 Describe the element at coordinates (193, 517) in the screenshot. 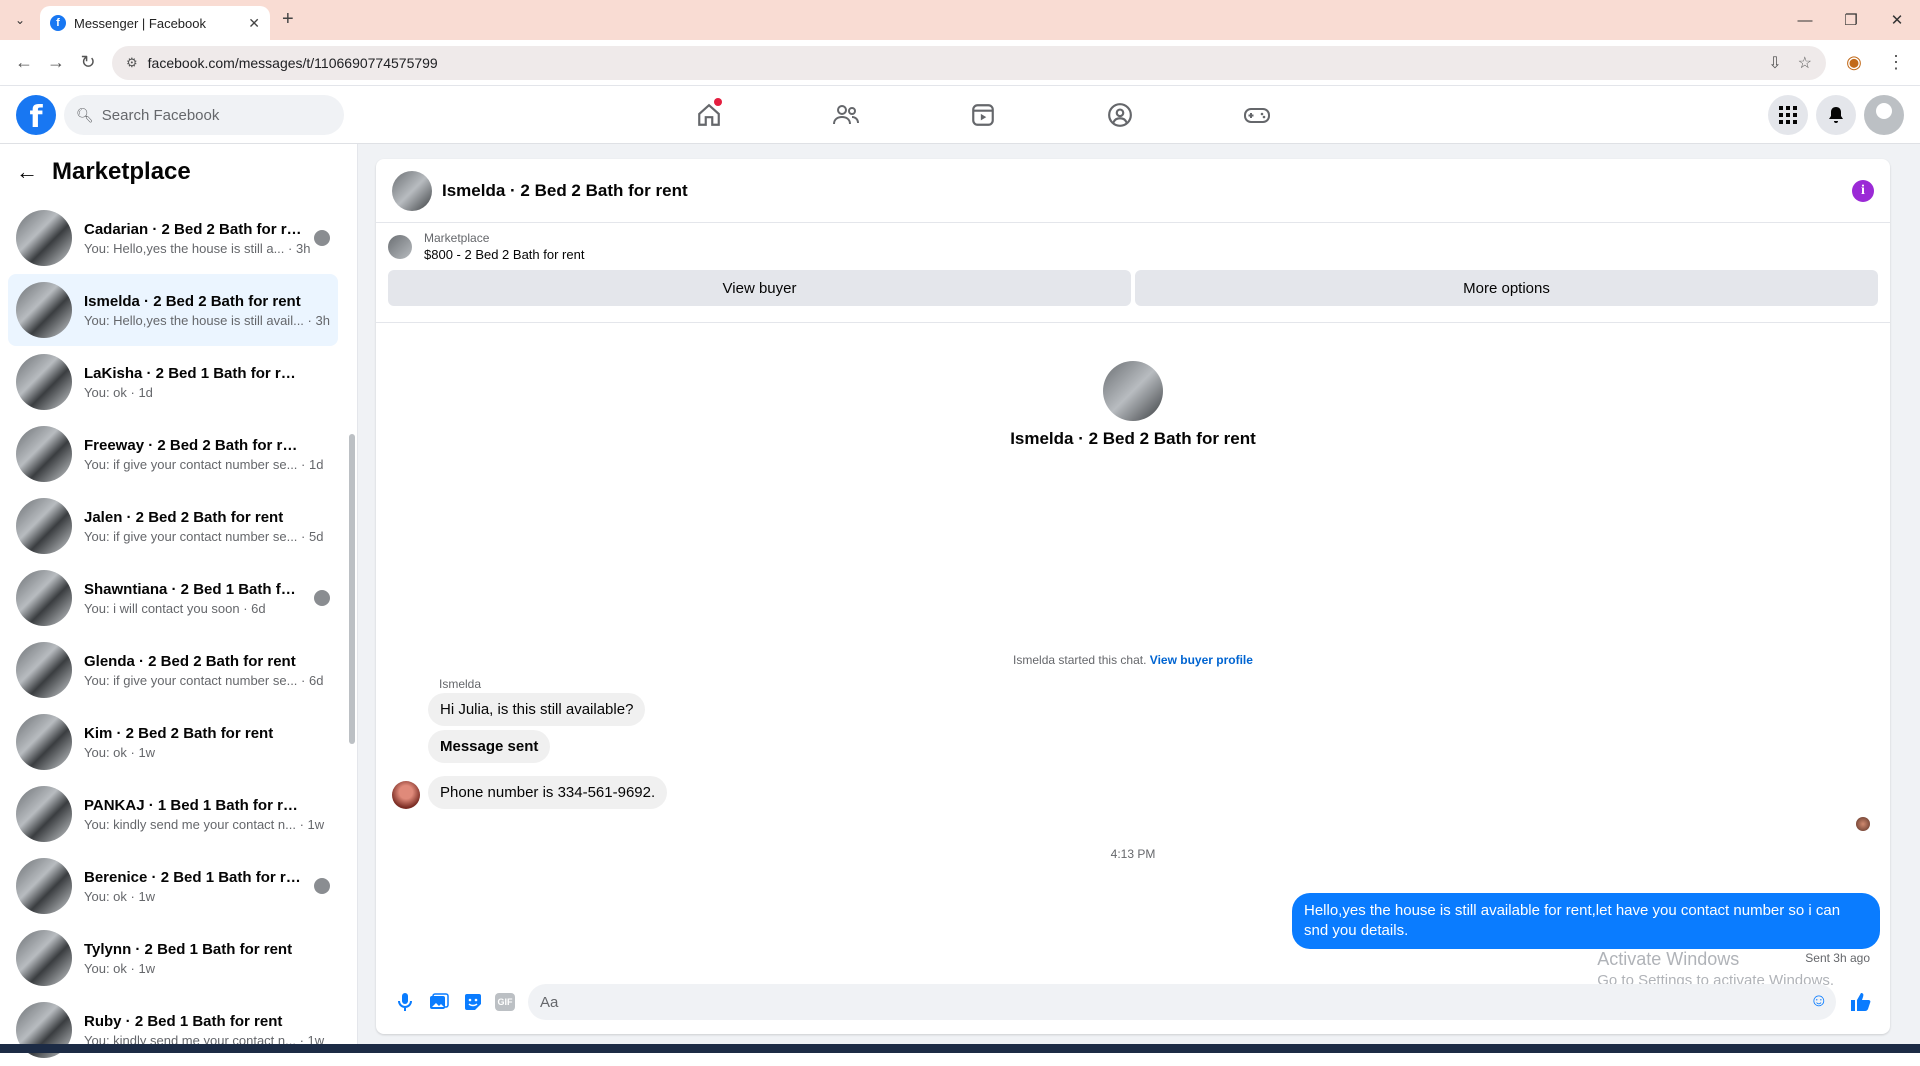

I see `conversation-name: Jalen · 2 Bed 2 Bath for rent` at that location.